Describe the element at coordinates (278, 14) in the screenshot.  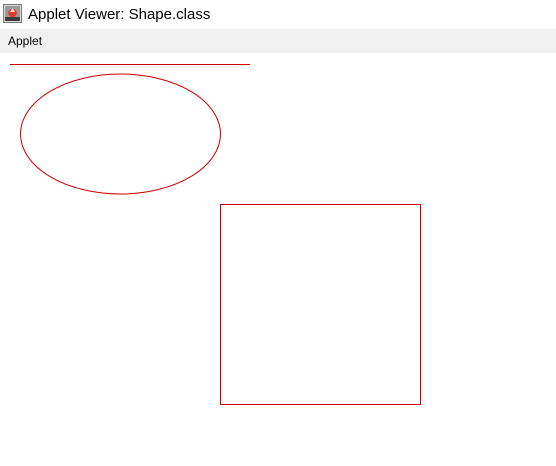
I see `title-bar: Applet Viewer: Shape.class` at that location.